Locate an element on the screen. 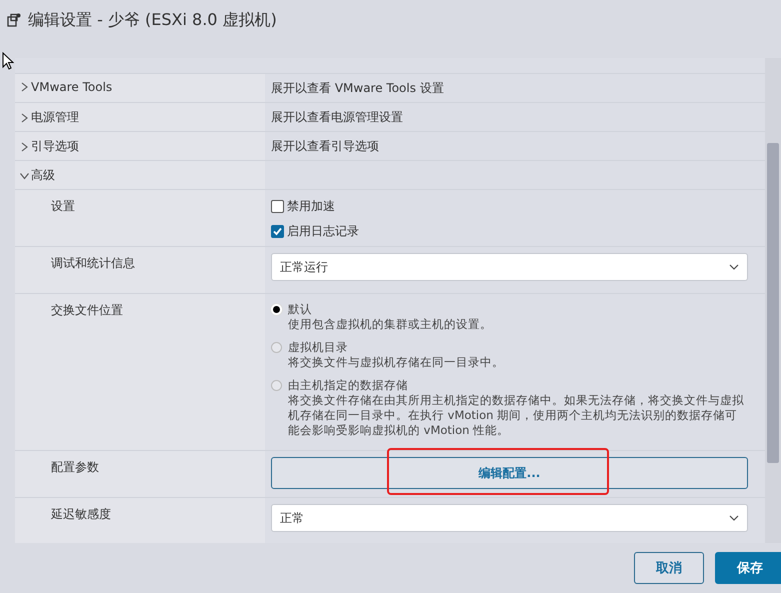  section-toggle: 电源管理 is located at coordinates (49, 117).